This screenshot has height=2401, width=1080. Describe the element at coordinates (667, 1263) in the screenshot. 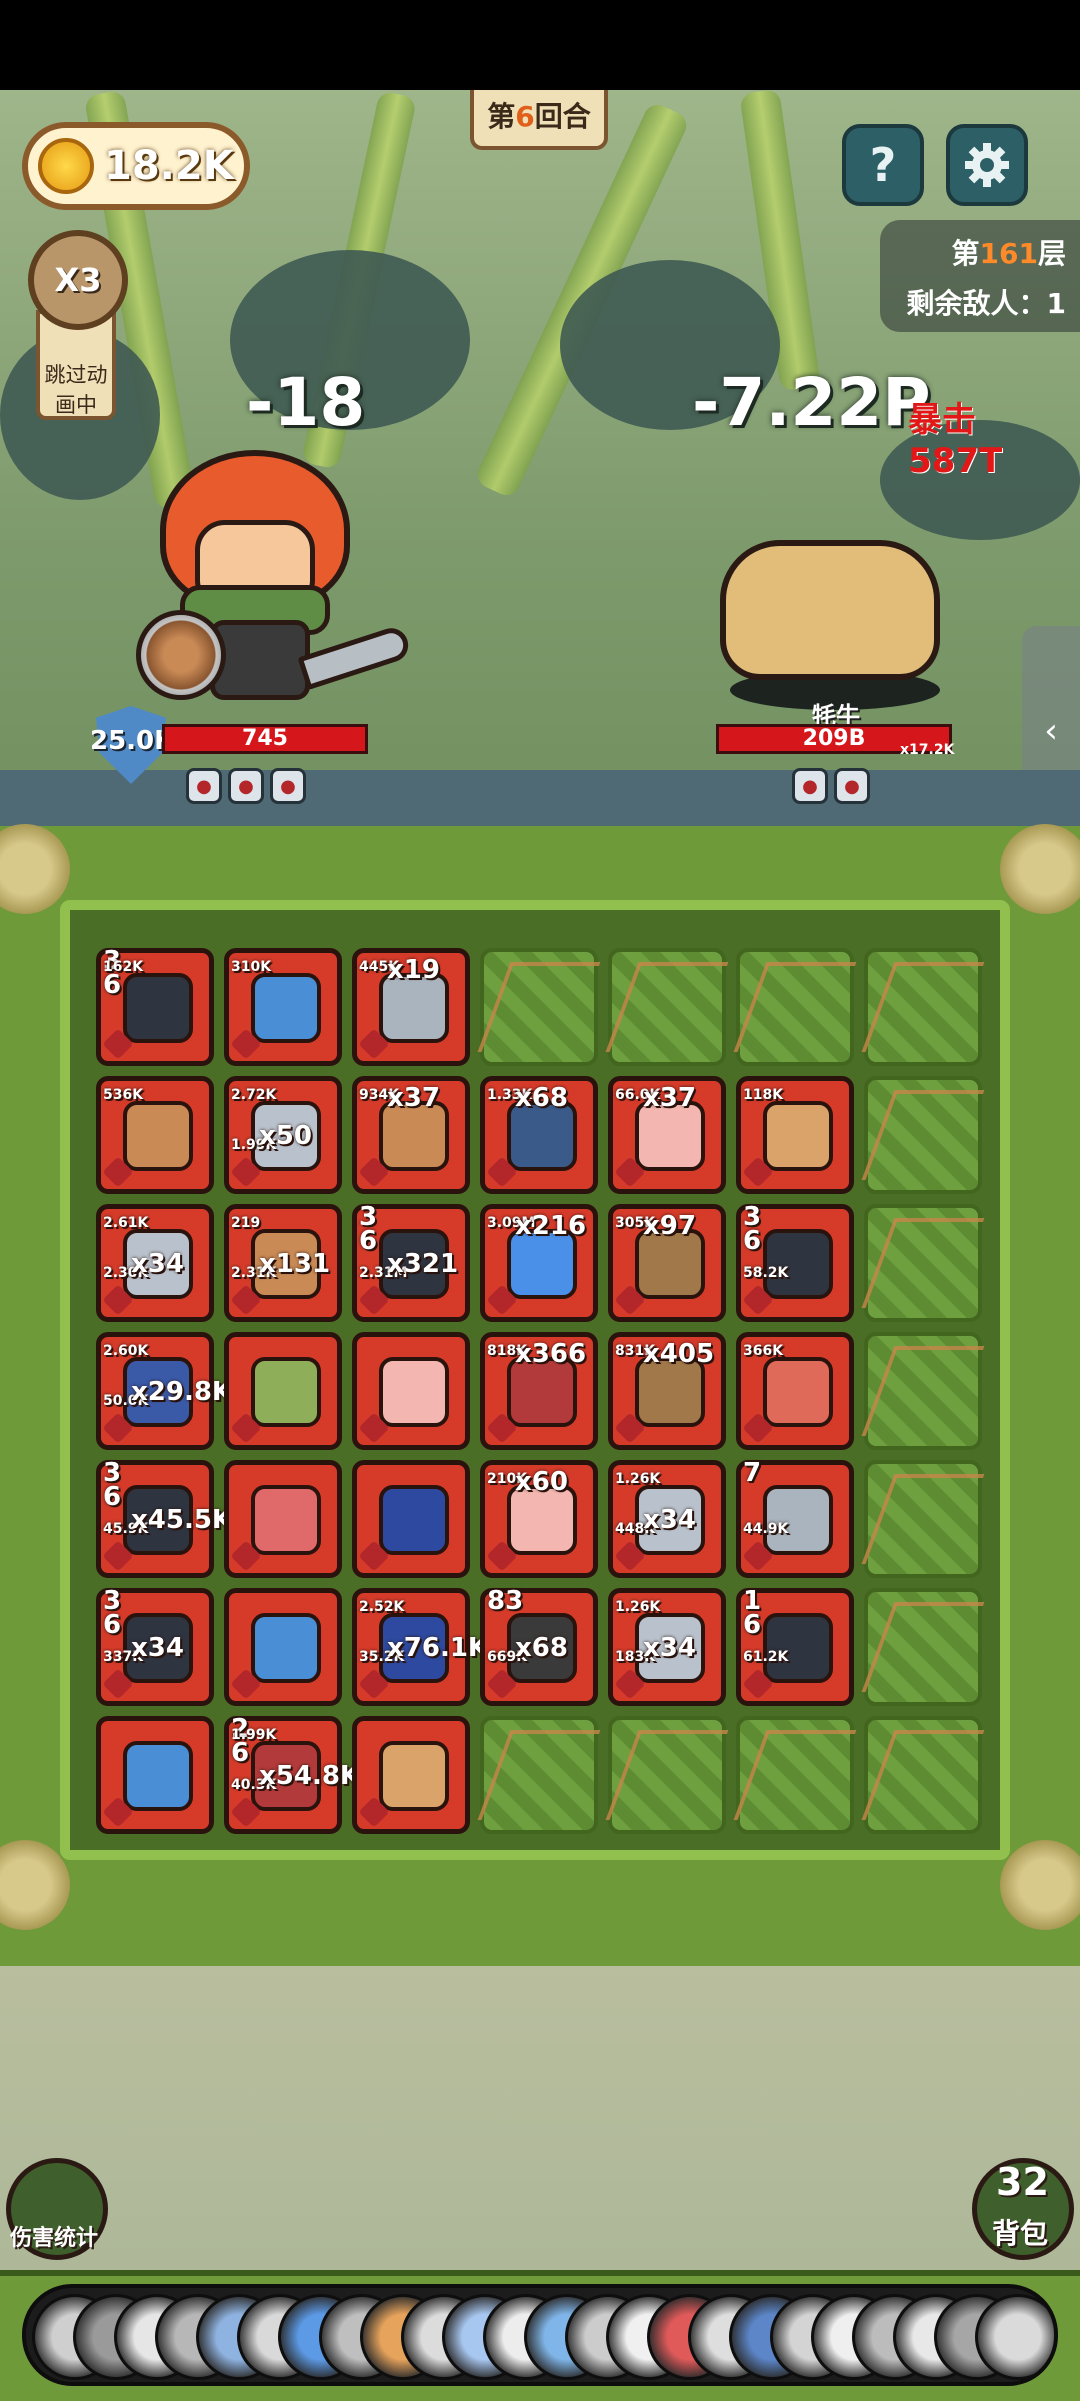

I see `item-cell-bag: 305K x97` at that location.